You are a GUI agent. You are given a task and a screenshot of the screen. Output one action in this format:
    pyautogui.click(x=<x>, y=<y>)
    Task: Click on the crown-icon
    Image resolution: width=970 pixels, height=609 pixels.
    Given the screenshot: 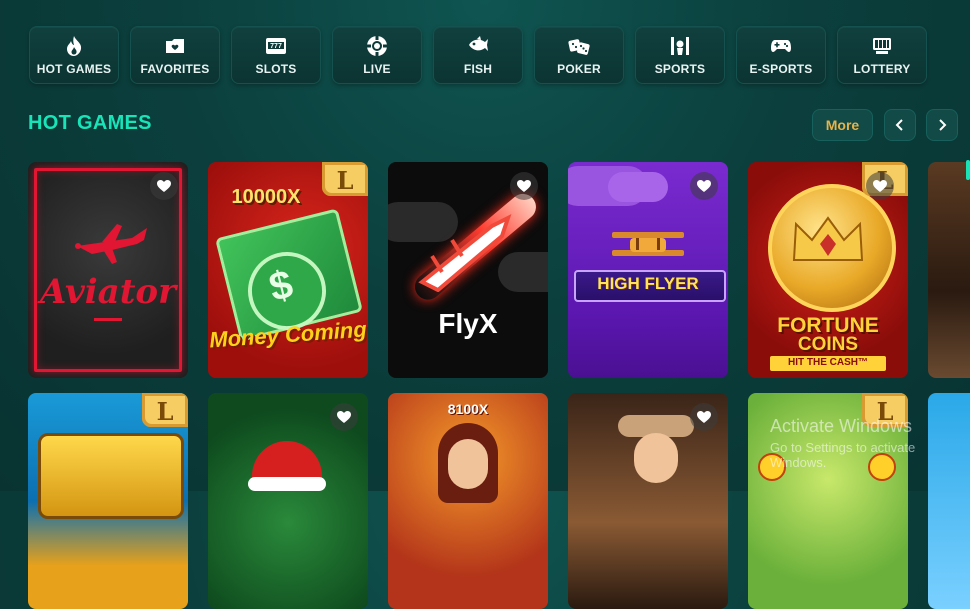 What is the action you would take?
    pyautogui.click(x=828, y=238)
    